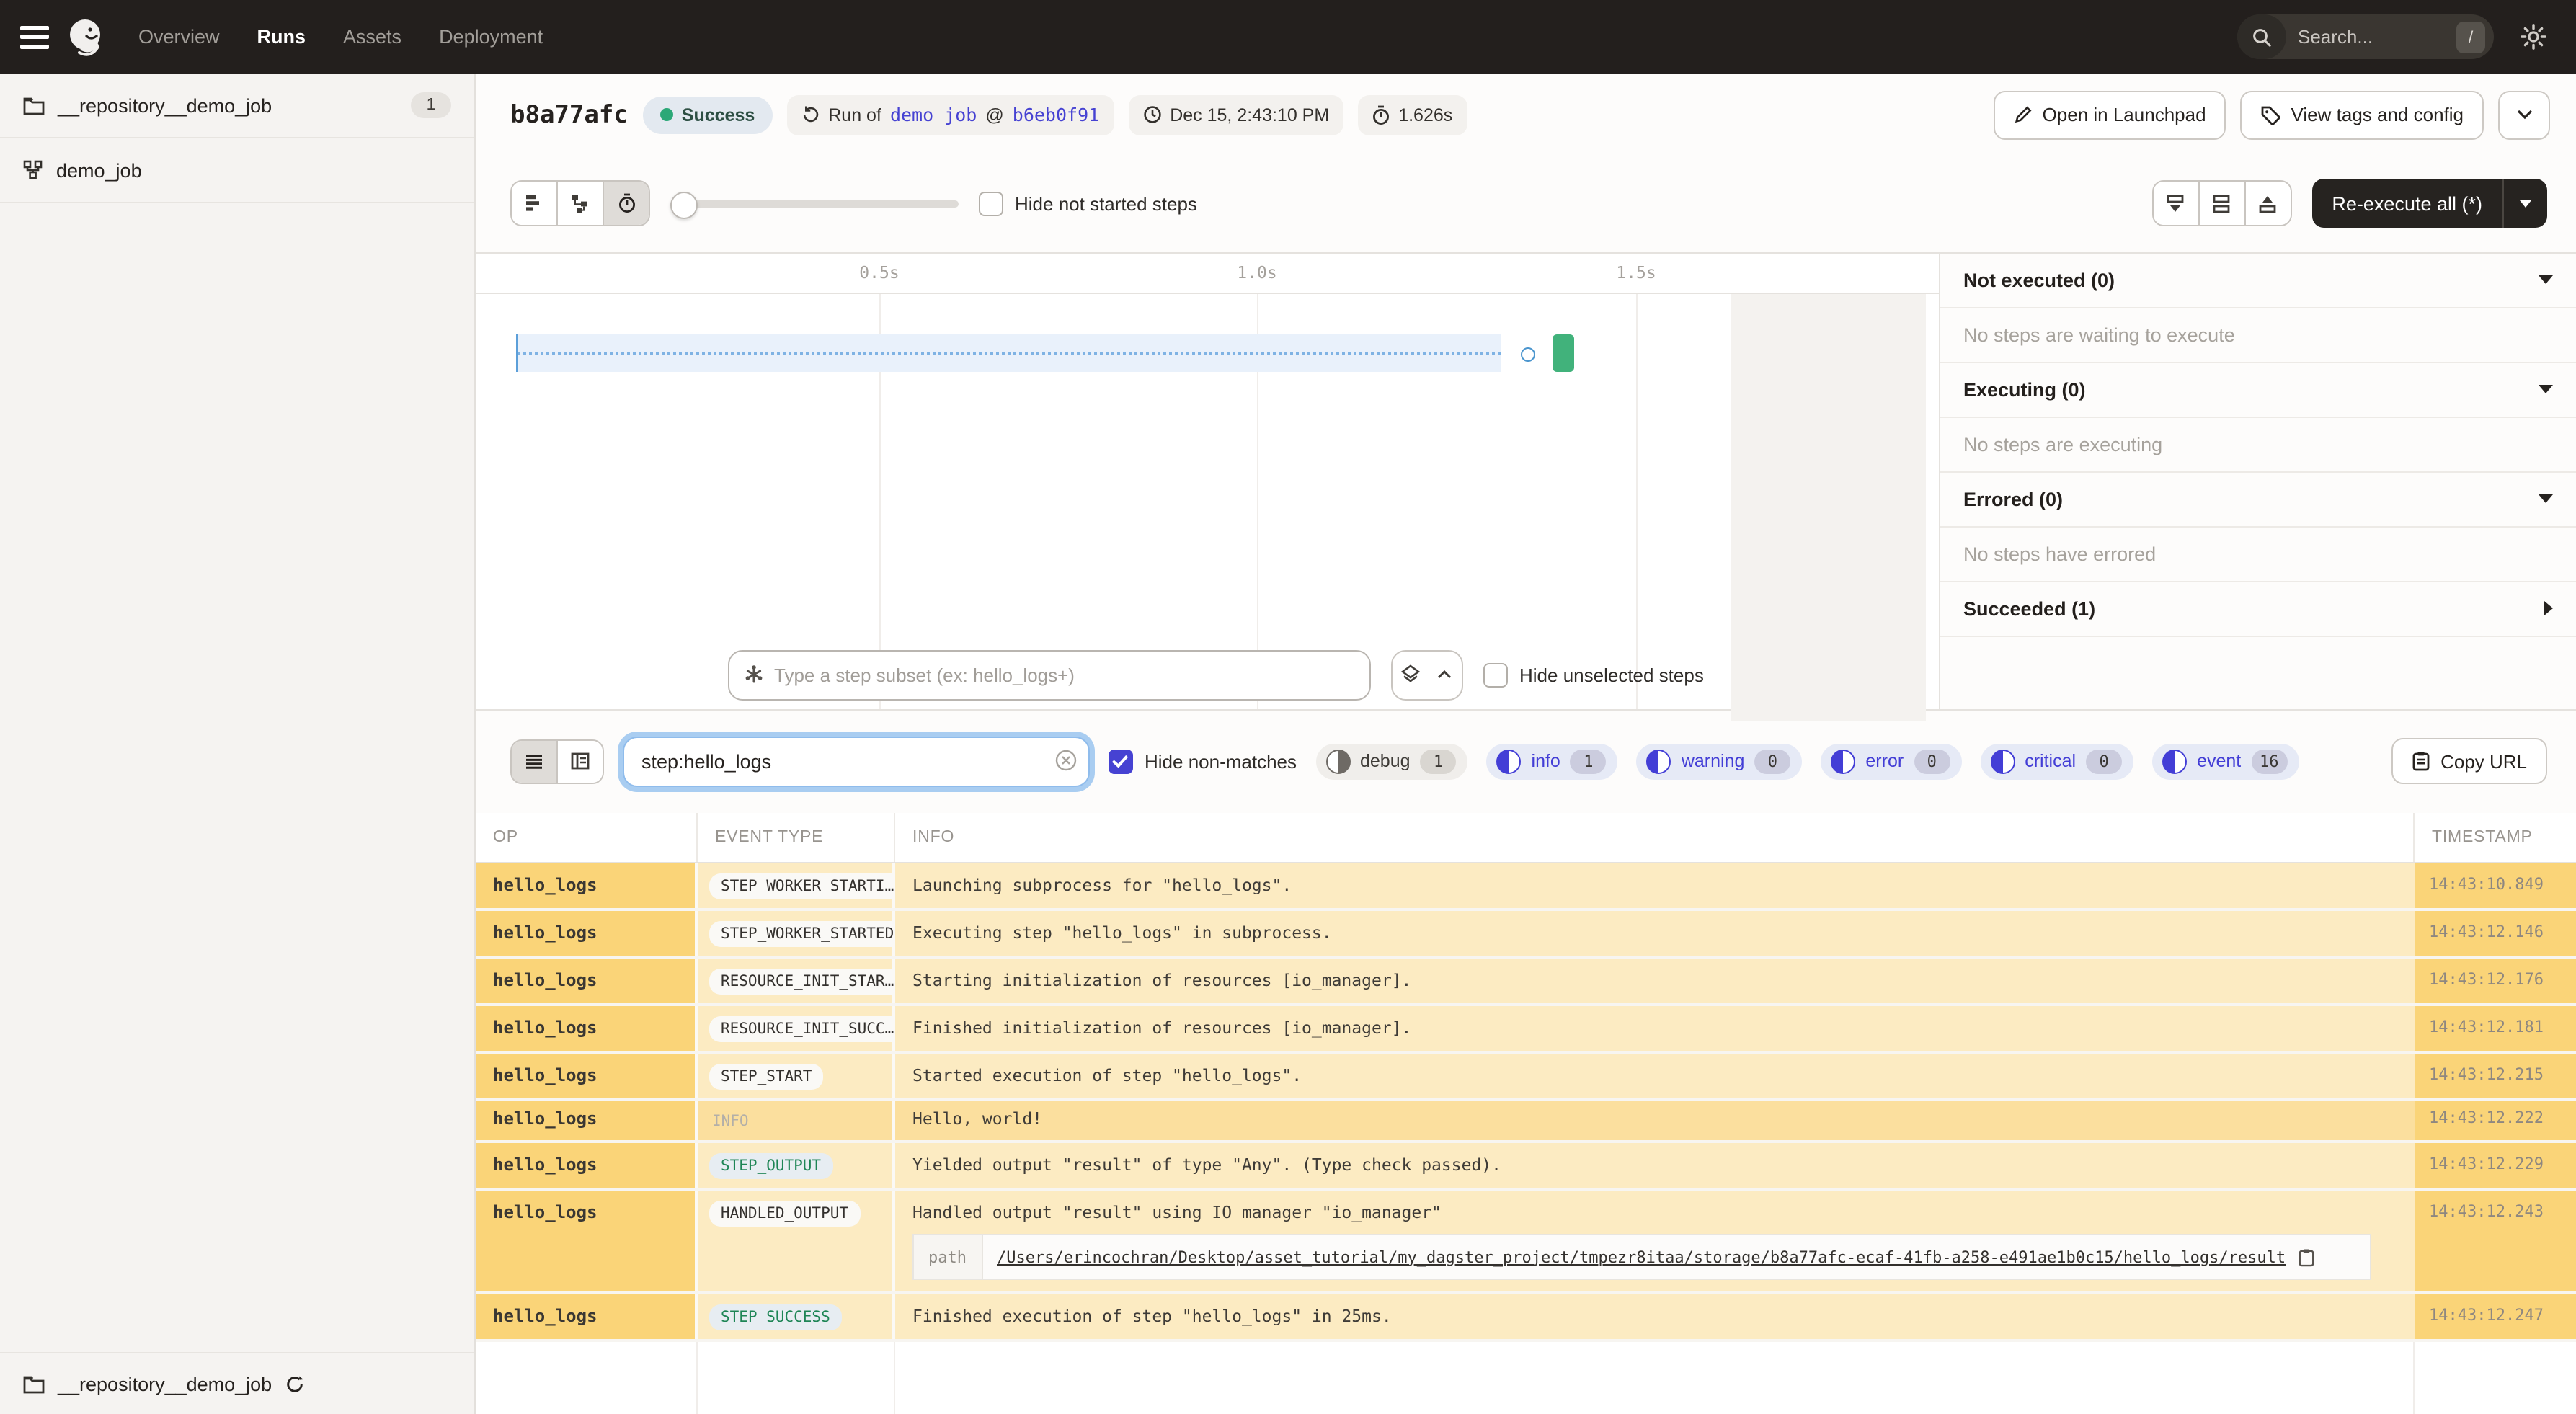  Describe the element at coordinates (730, 1122) in the screenshot. I see `event-type-tag: INFO` at that location.